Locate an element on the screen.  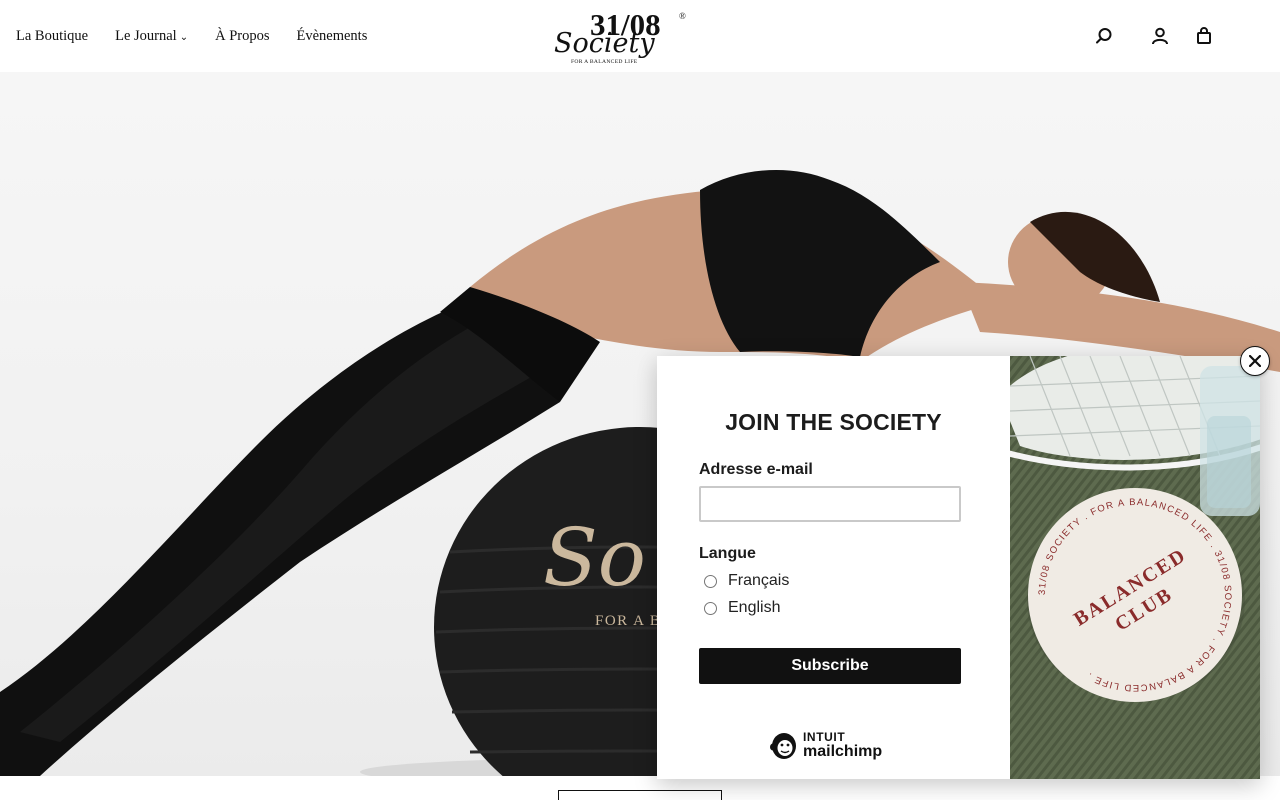
email-label: Adresse e-mail is located at coordinates (756, 469).